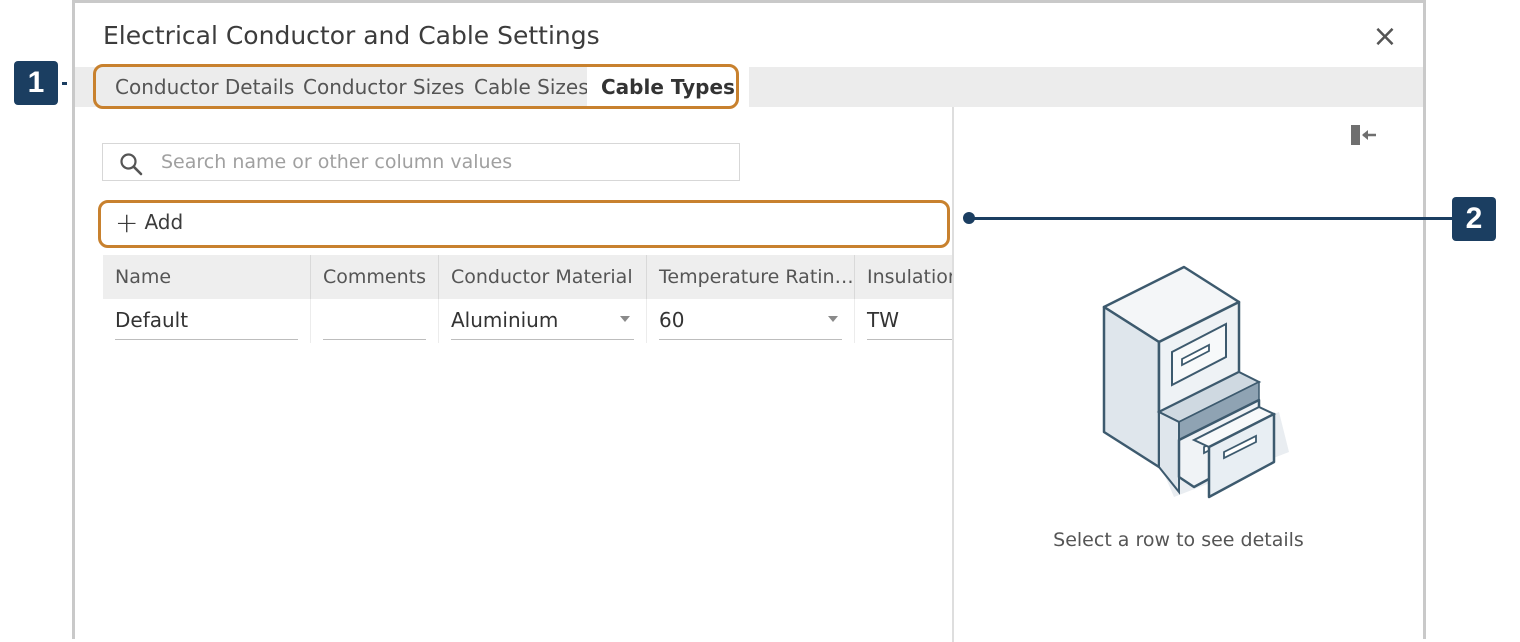 The image size is (1520, 642). I want to click on table-row: Default Aluminium 60 TW, so click(527, 321).